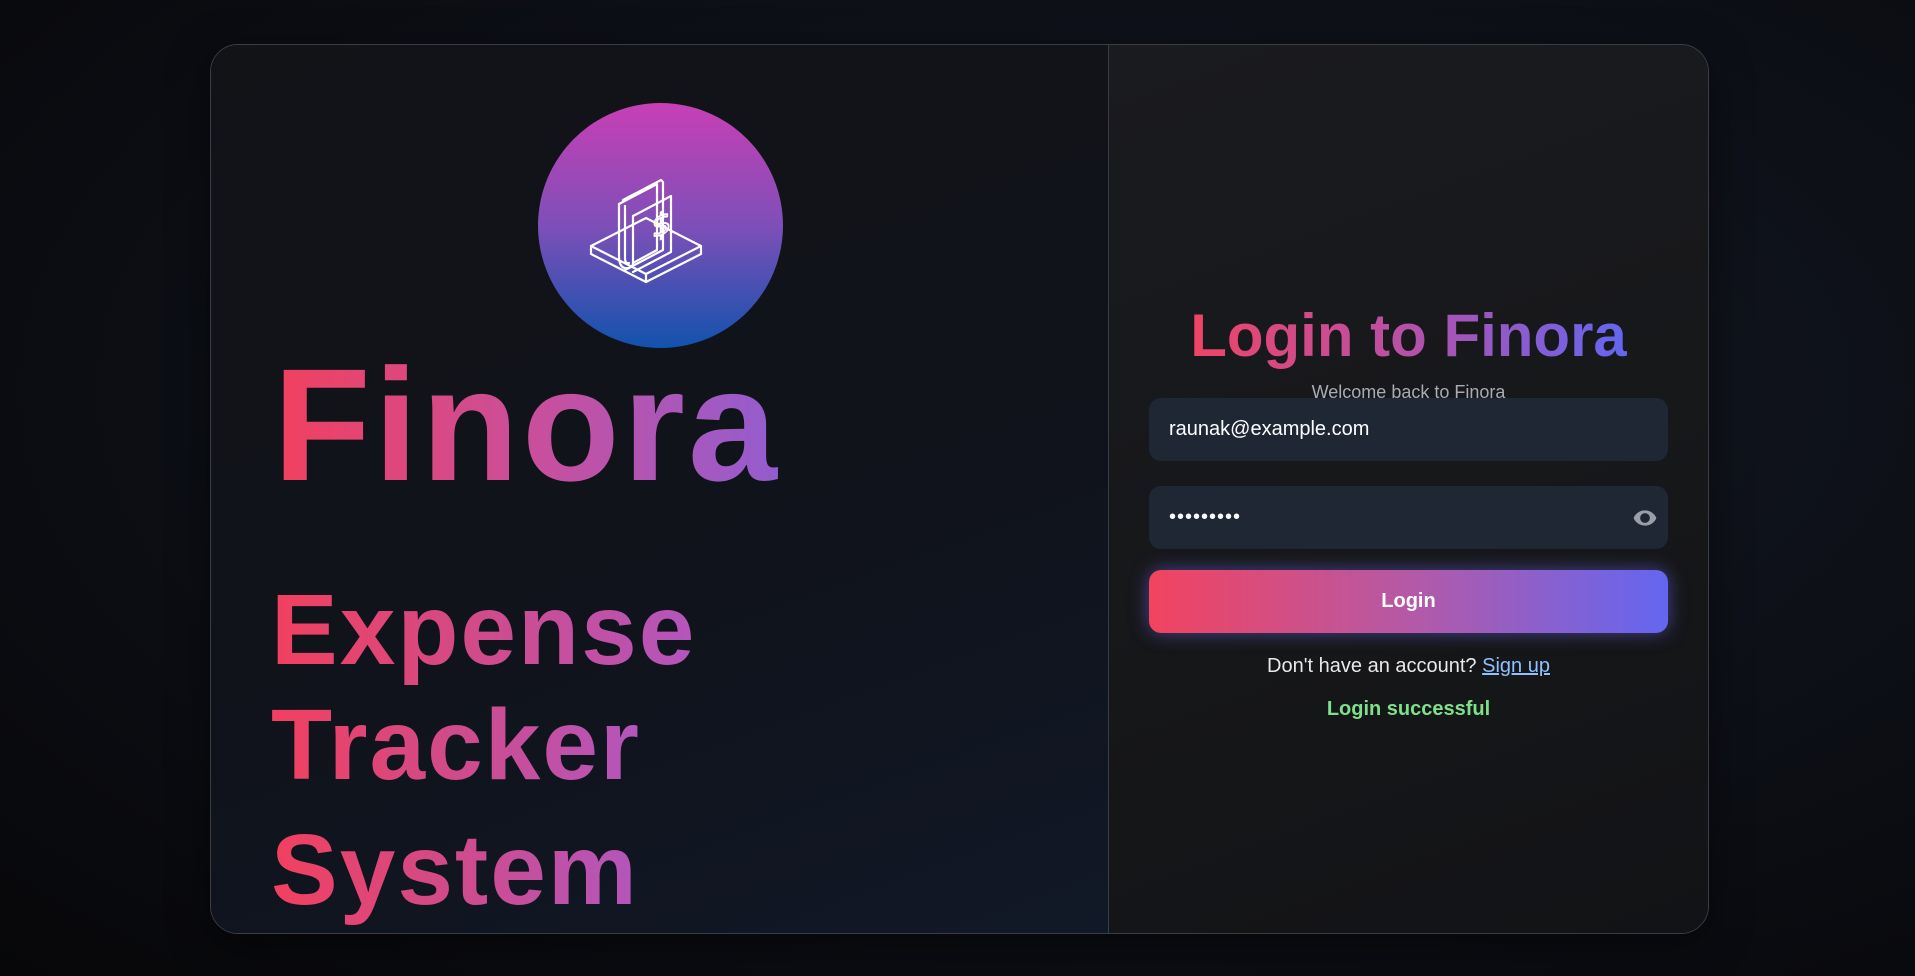  What do you see at coordinates (1408, 709) in the screenshot?
I see `status-message: Login successful` at bounding box center [1408, 709].